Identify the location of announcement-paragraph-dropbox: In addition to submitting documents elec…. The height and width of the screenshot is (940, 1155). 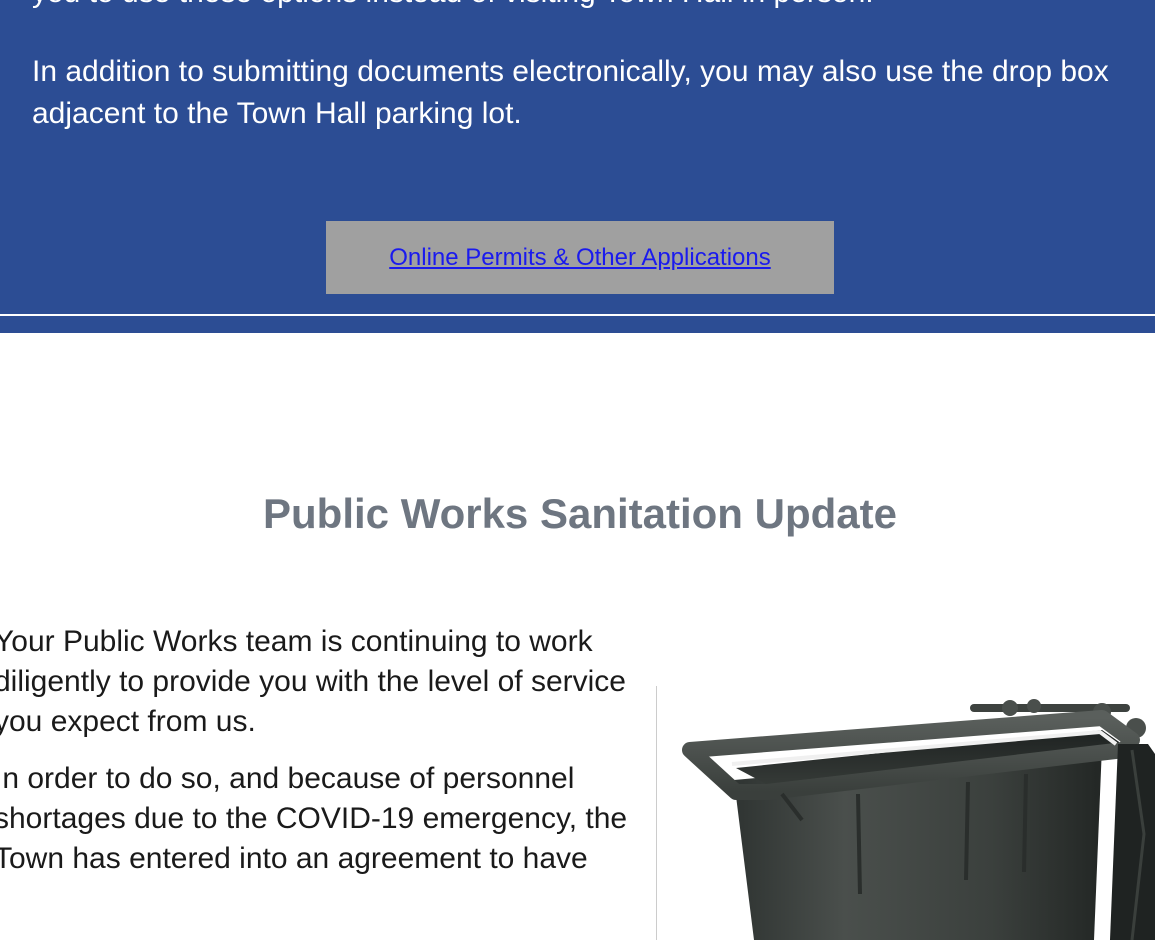
(570, 92).